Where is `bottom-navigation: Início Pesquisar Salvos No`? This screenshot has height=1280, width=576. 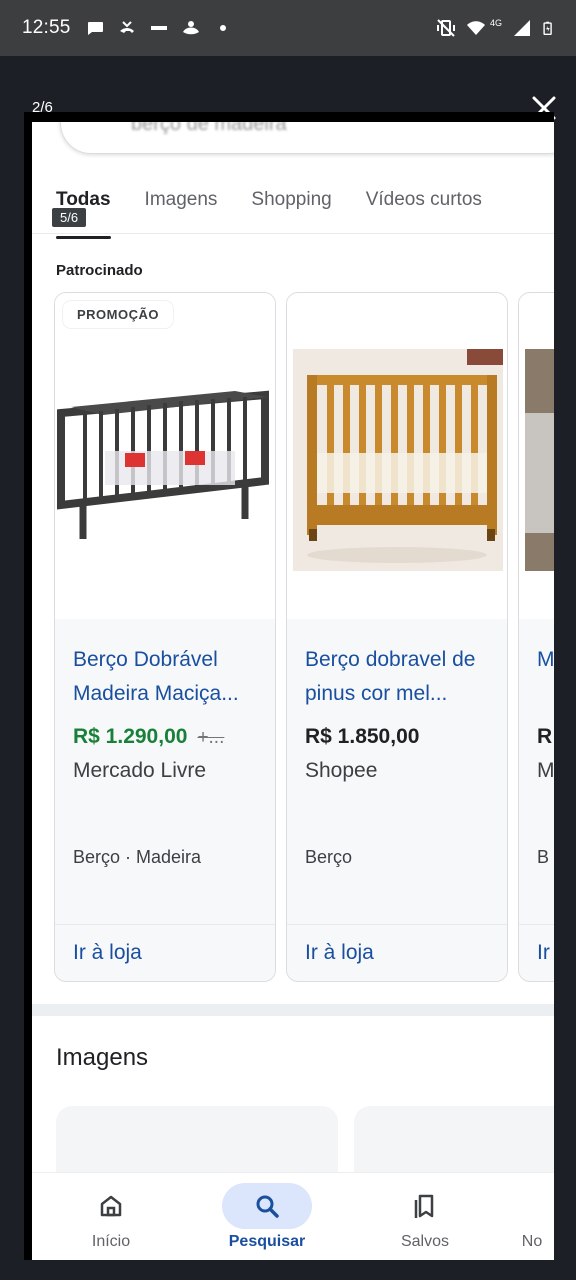 bottom-navigation: Início Pesquisar Salvos No is located at coordinates (293, 1216).